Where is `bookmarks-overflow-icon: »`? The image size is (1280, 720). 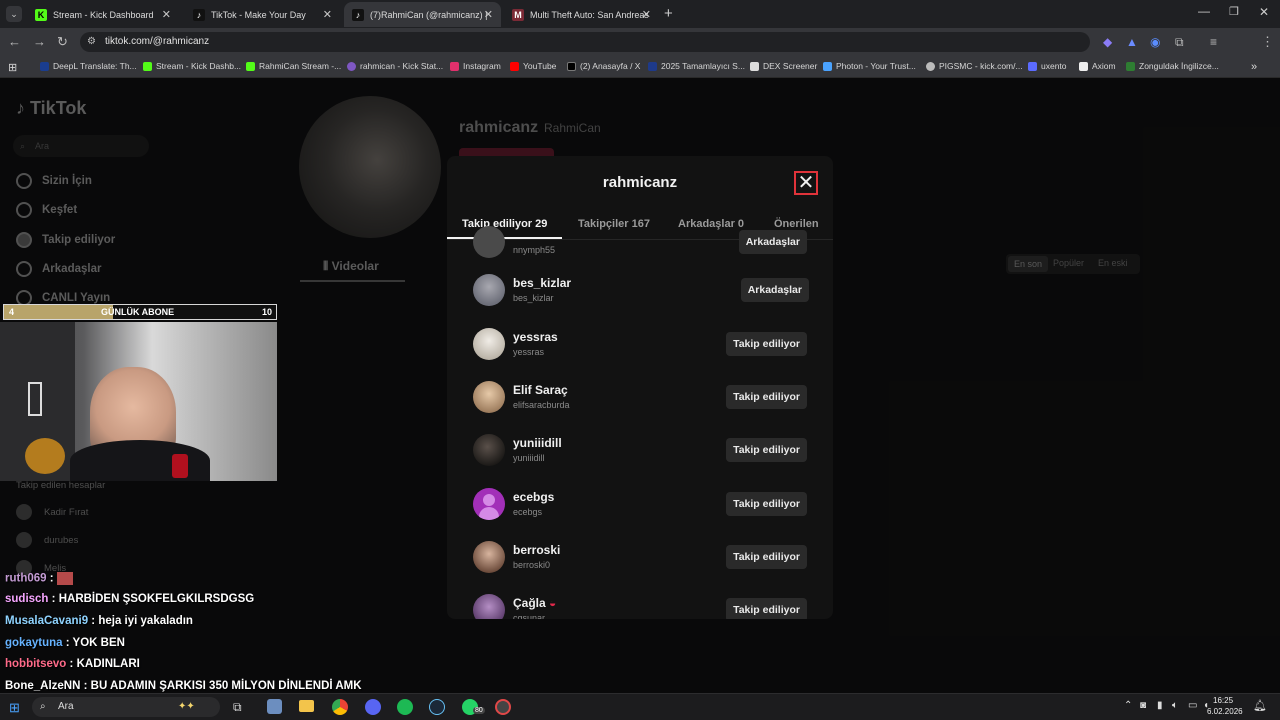 bookmarks-overflow-icon: » is located at coordinates (1254, 67).